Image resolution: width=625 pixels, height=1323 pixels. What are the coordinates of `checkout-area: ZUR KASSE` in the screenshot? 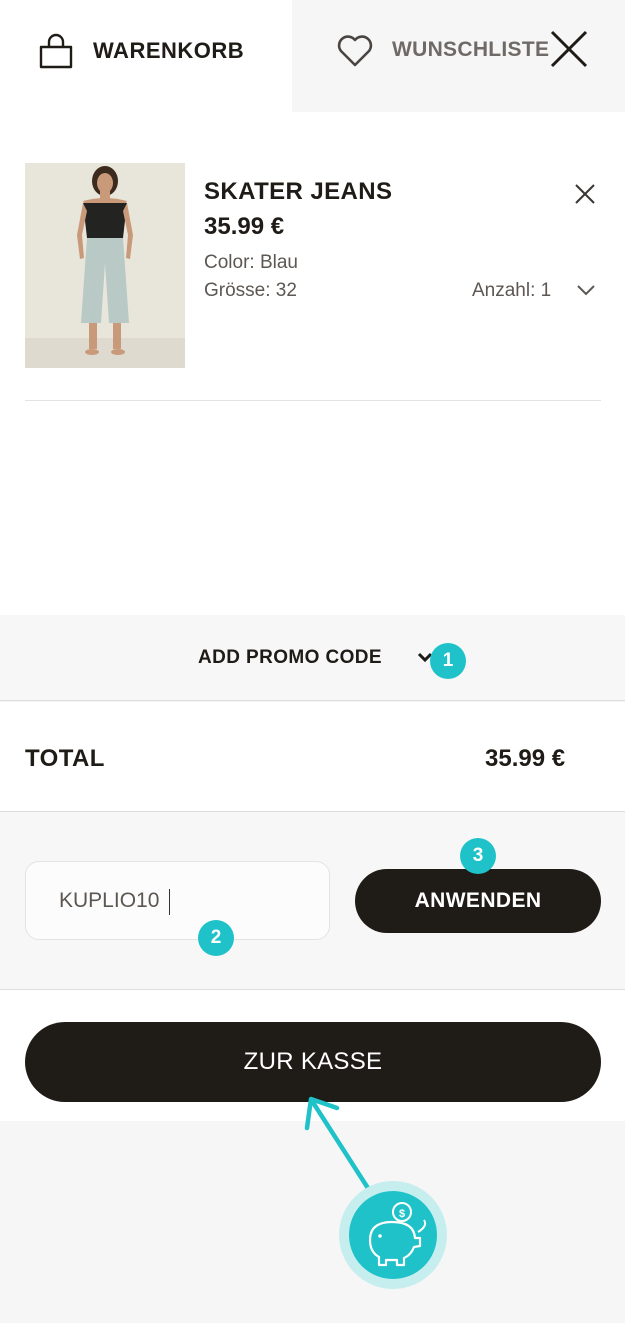 It's located at (312, 1055).